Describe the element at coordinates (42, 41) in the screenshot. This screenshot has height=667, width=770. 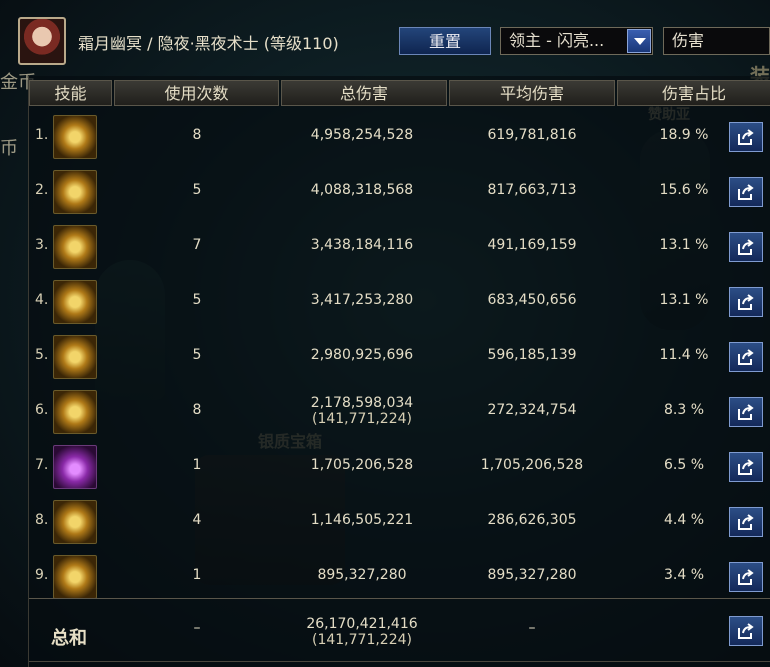
I see `character-avatar` at that location.